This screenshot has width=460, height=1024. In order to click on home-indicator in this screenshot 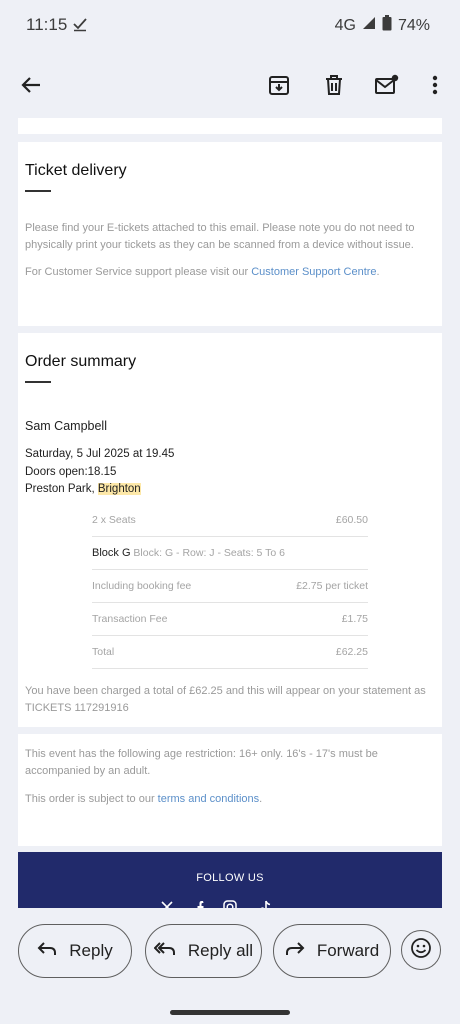, I will do `click(230, 1012)`.